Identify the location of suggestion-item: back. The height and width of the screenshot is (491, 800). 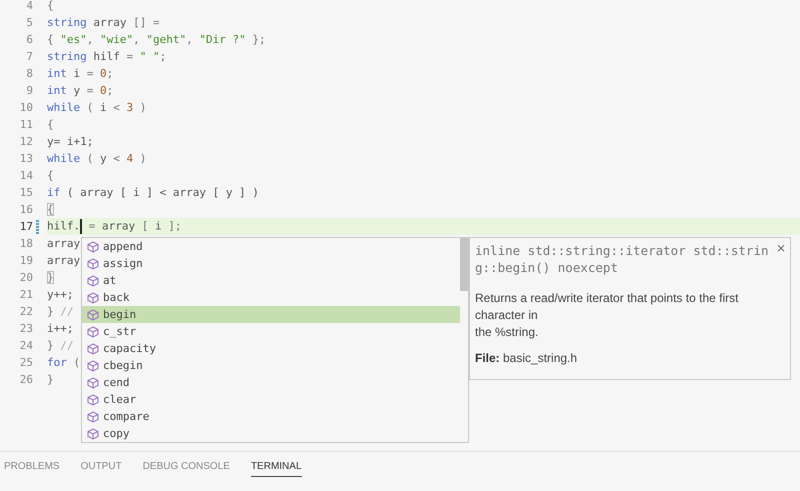
(271, 297).